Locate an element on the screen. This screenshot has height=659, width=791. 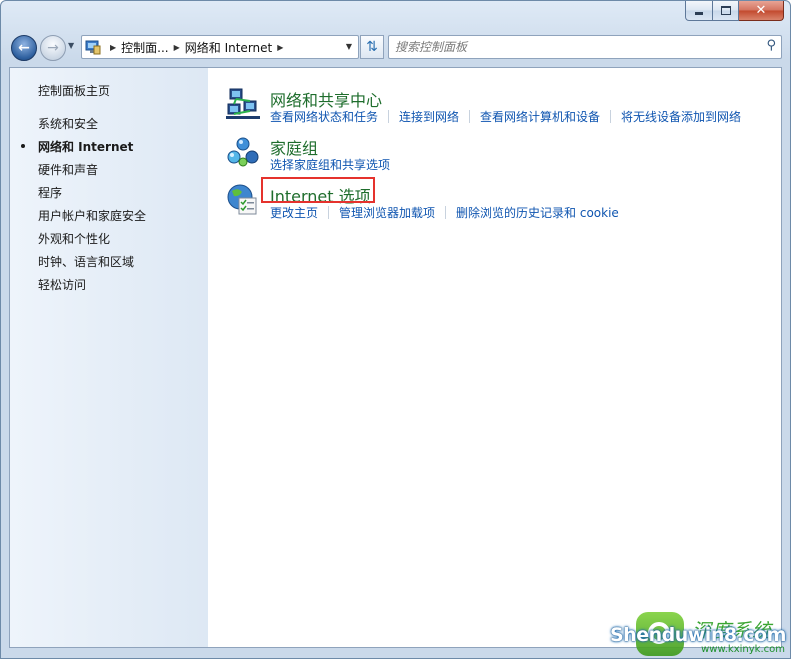
minimize-button is located at coordinates (699, 11).